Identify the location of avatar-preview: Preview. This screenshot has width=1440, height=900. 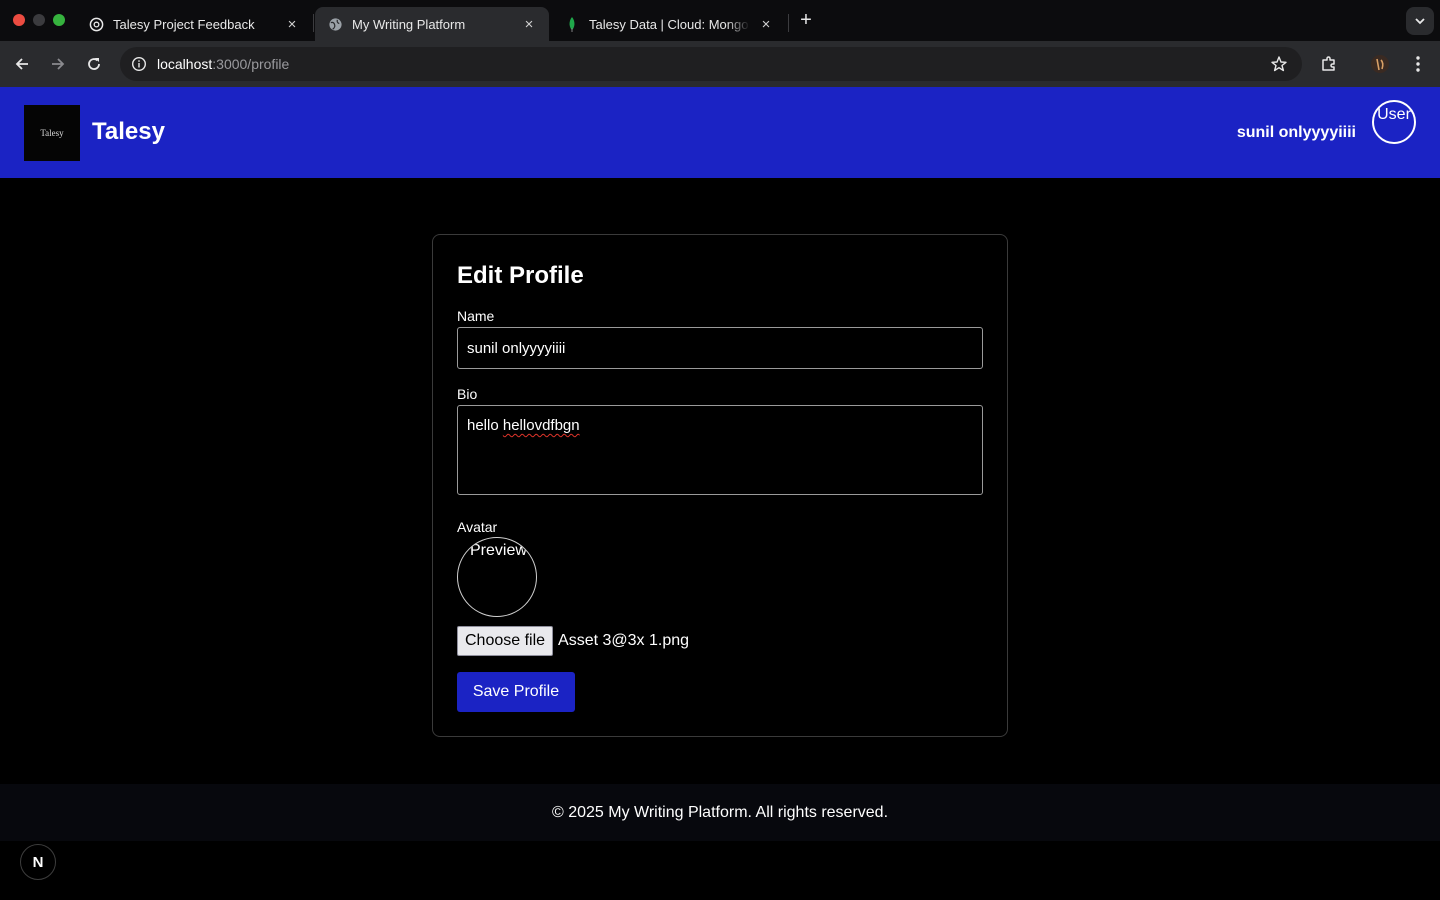
(497, 577).